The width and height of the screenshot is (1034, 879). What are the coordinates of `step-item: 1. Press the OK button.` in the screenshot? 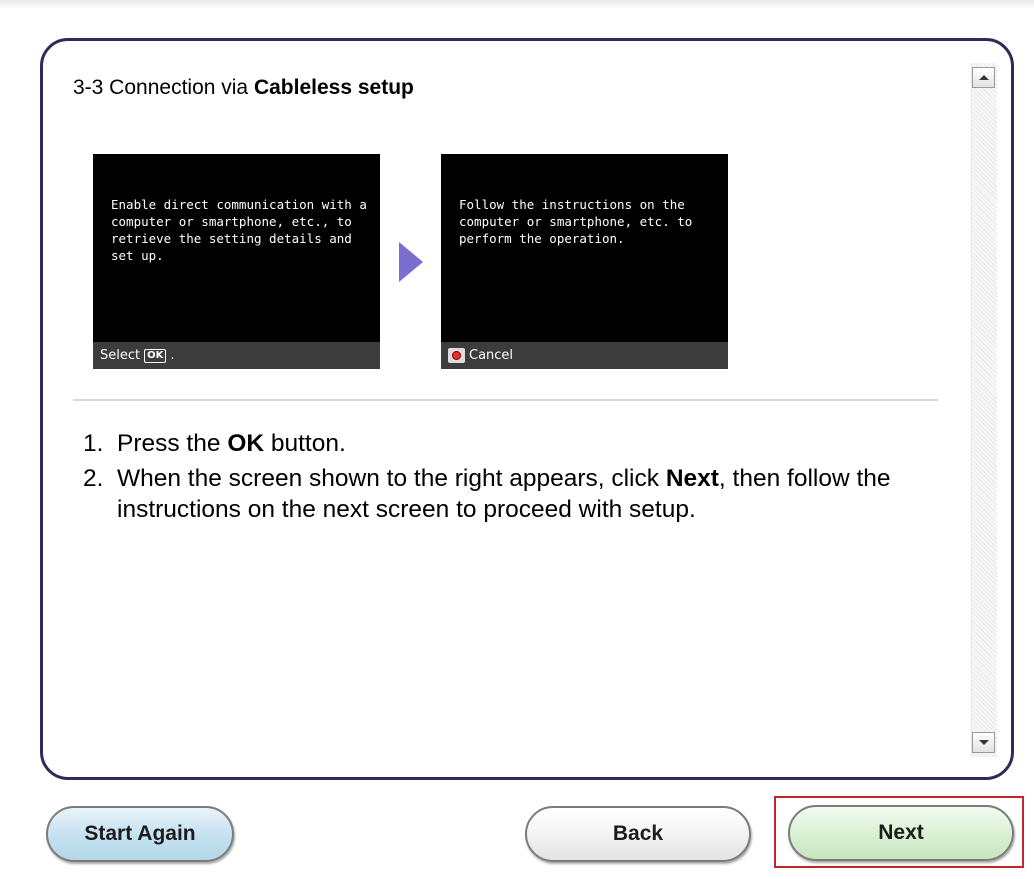 It's located at (498, 443).